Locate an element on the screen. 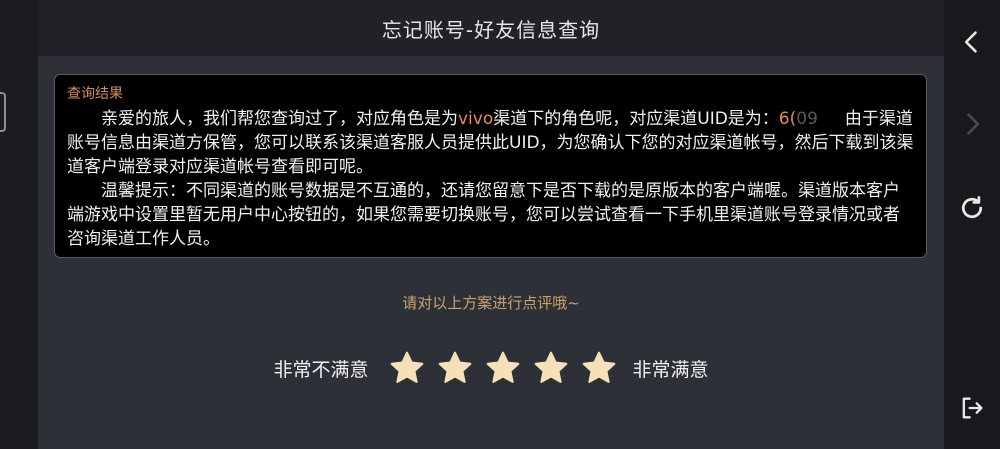 Image resolution: width=1000 pixels, height=449 pixels. channel-uid: 6( is located at coordinates (787, 119).